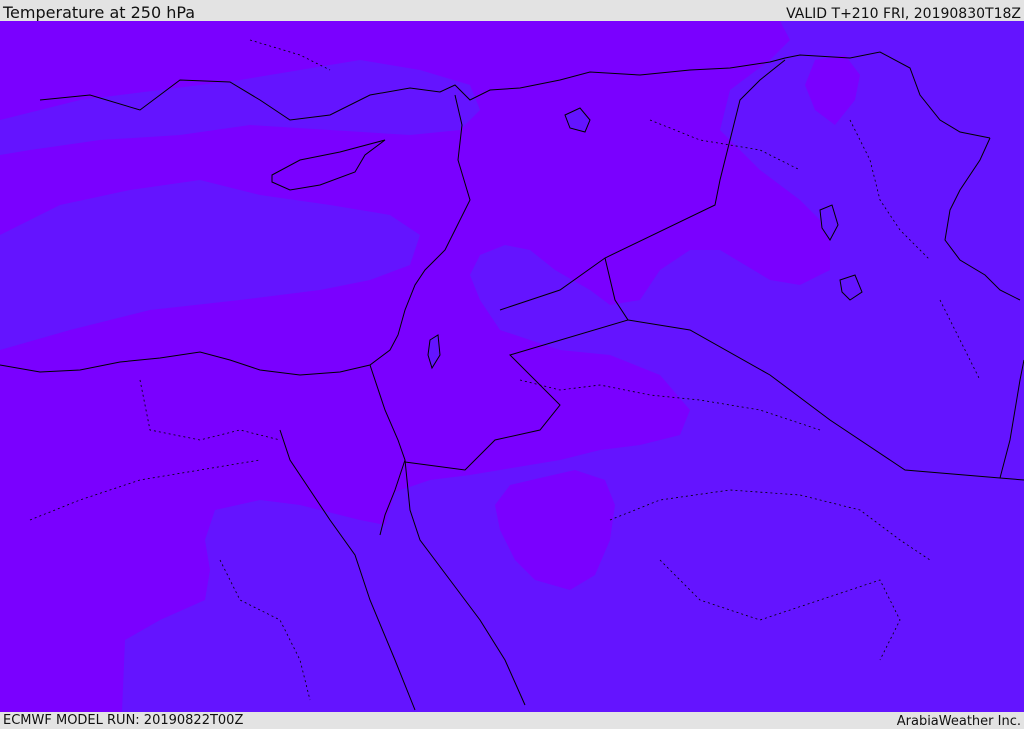 This screenshot has height=729, width=1024. Describe the element at coordinates (958, 721) in the screenshot. I see `credit-label: ArabiaWeather Inc.` at that location.